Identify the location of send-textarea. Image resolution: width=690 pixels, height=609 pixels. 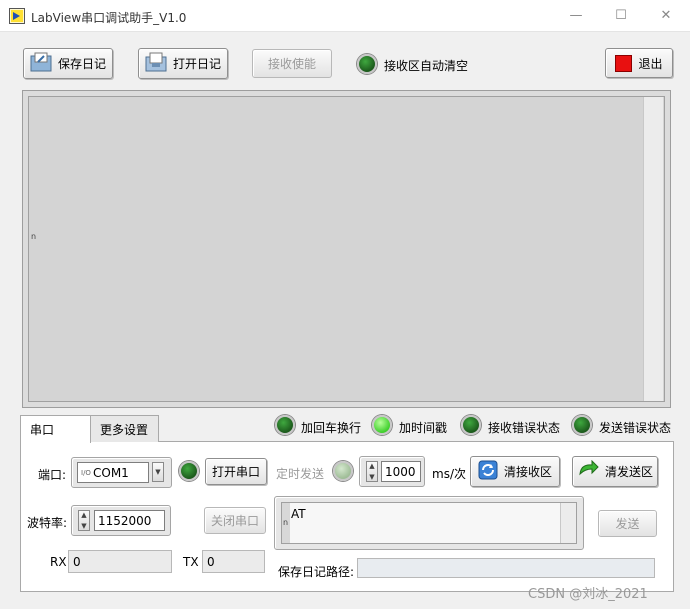
(429, 523).